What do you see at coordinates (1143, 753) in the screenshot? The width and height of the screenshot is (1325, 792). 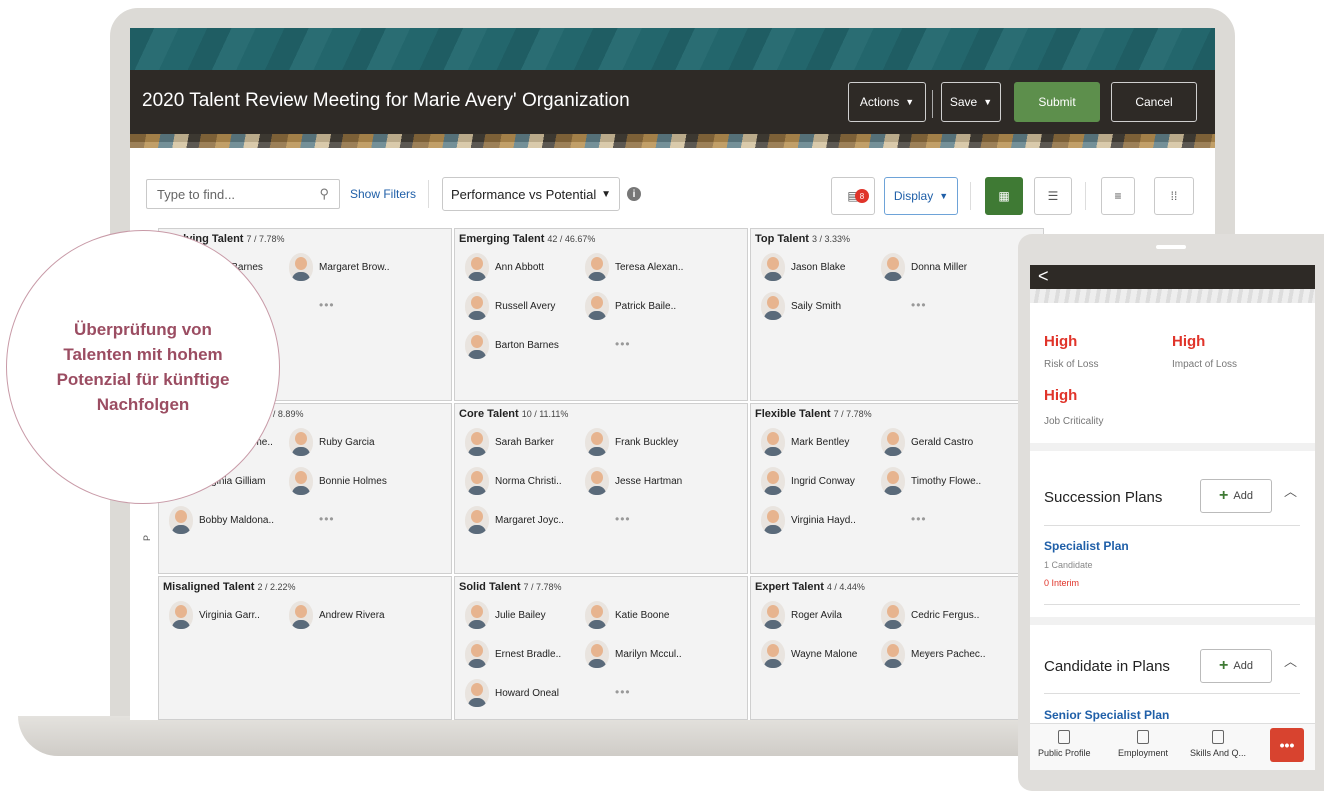 I see `nav-label: Employment` at bounding box center [1143, 753].